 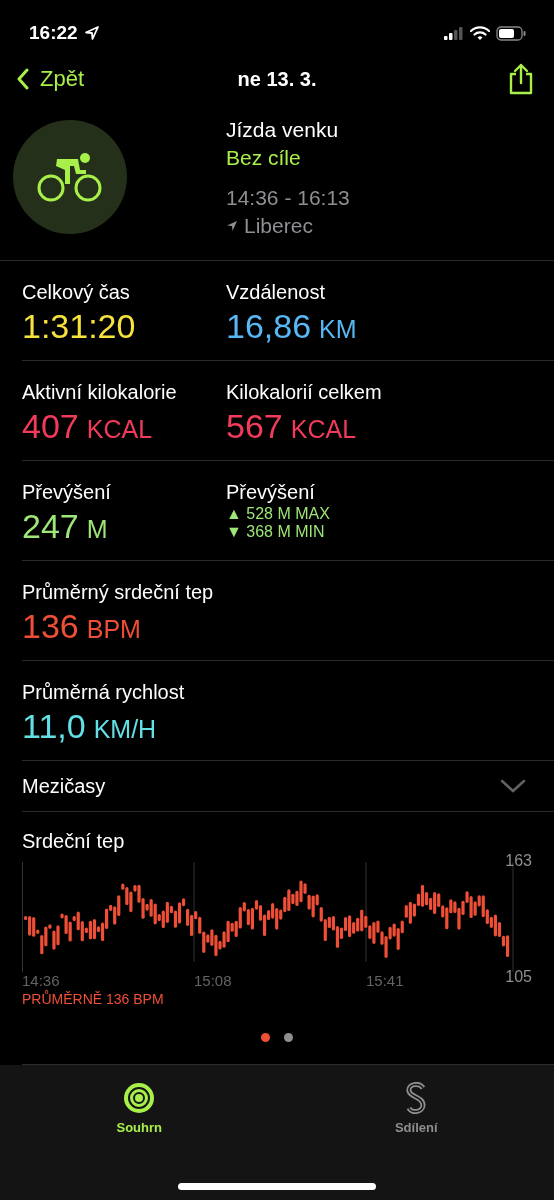 I want to click on stat-value: 407 KCAL, so click(x=87, y=426).